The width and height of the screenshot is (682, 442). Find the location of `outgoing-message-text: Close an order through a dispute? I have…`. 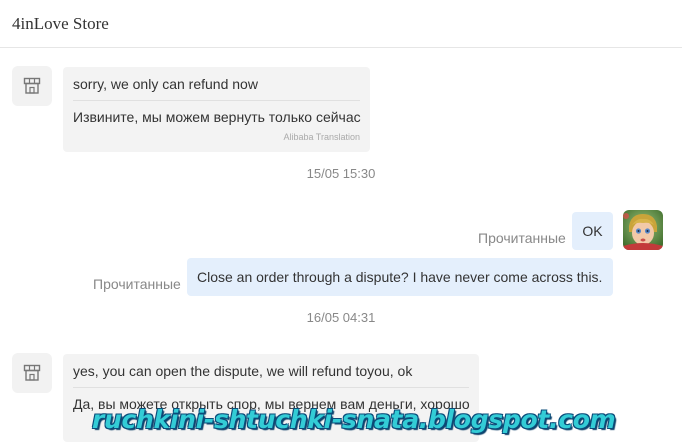

outgoing-message-text: Close an order through a dispute? I have… is located at coordinates (400, 277).